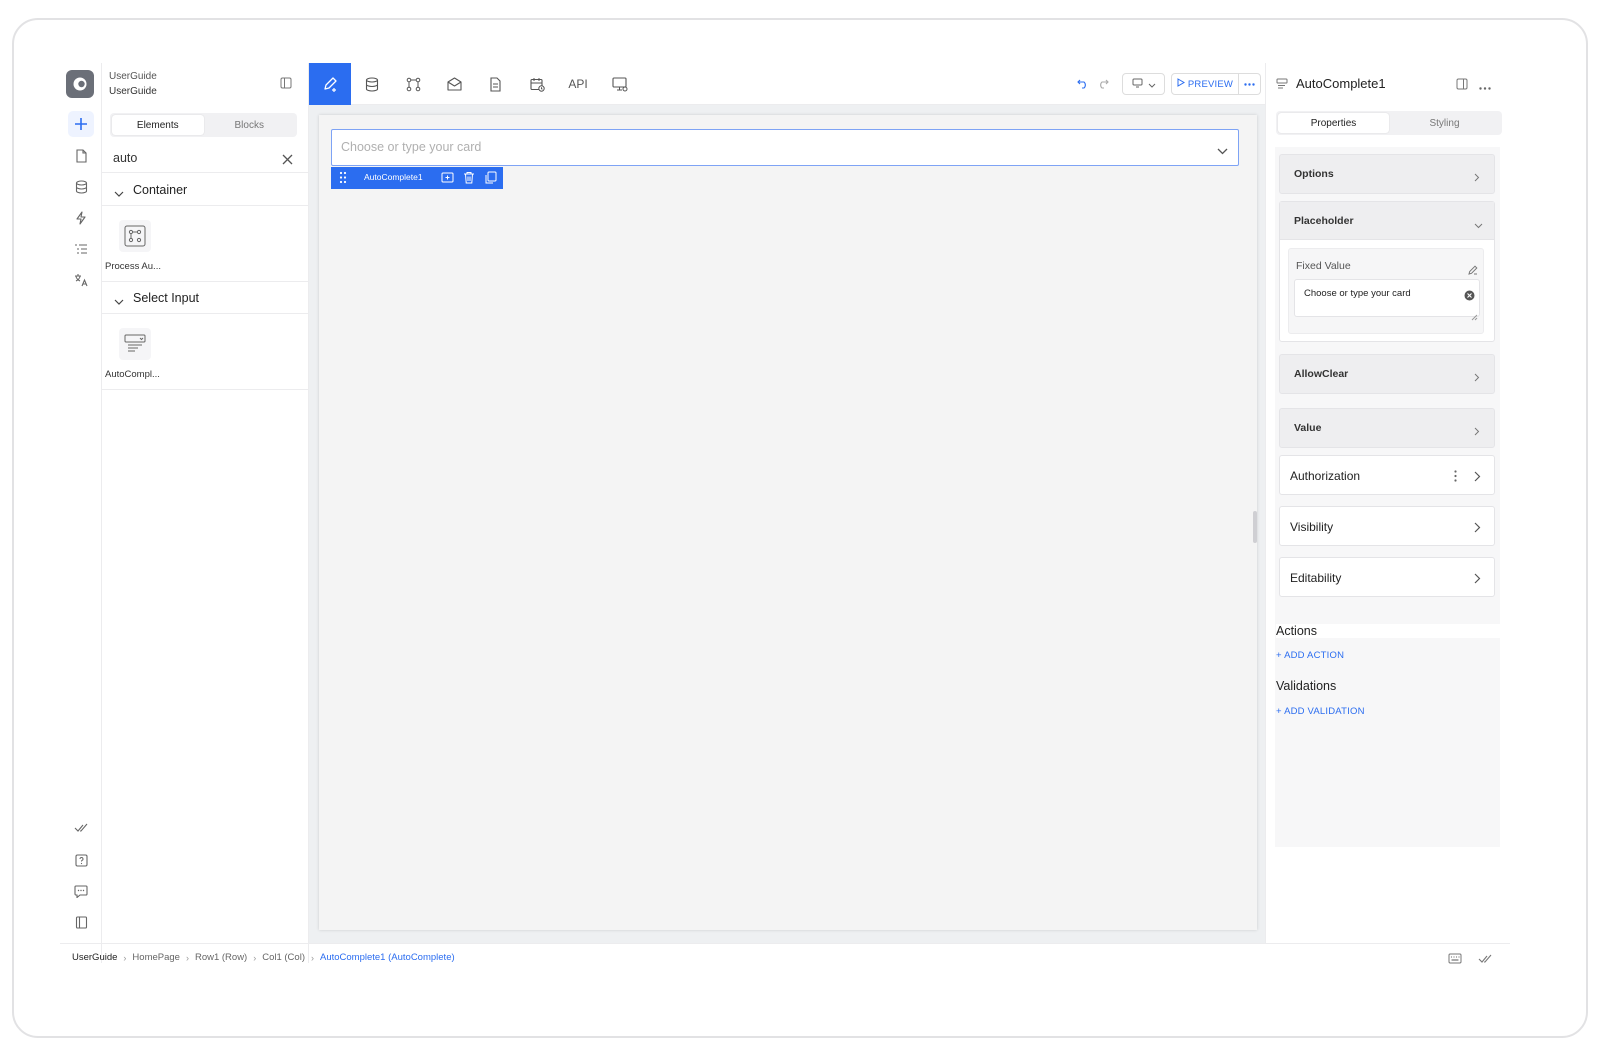 The image size is (1600, 1057). I want to click on screen-settings-icon, so click(620, 84).